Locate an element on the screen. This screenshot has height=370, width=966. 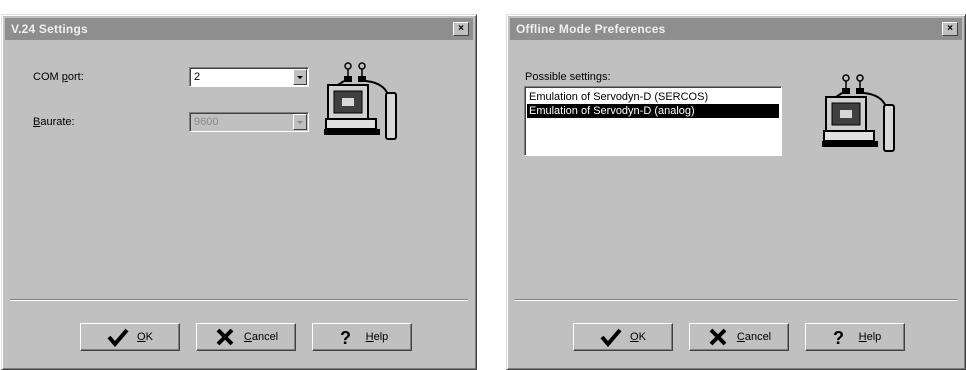
title-bar: V.24 Settings × is located at coordinates (239, 29).